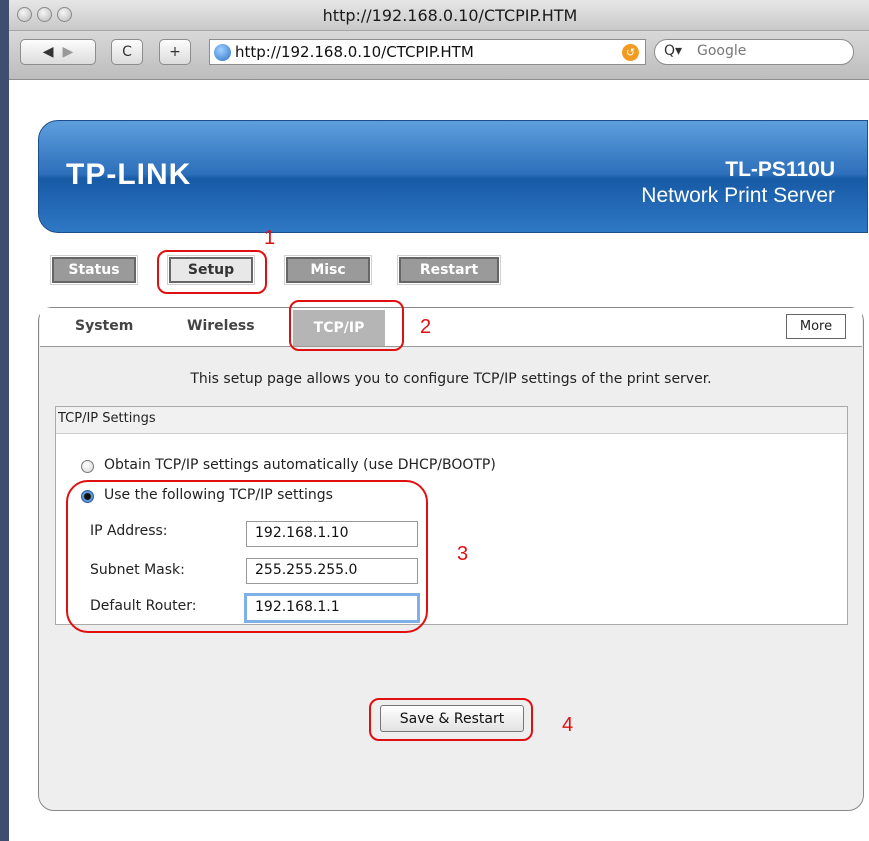 The image size is (869, 841). What do you see at coordinates (87, 466) in the screenshot?
I see `radio-auto-dhcp` at bounding box center [87, 466].